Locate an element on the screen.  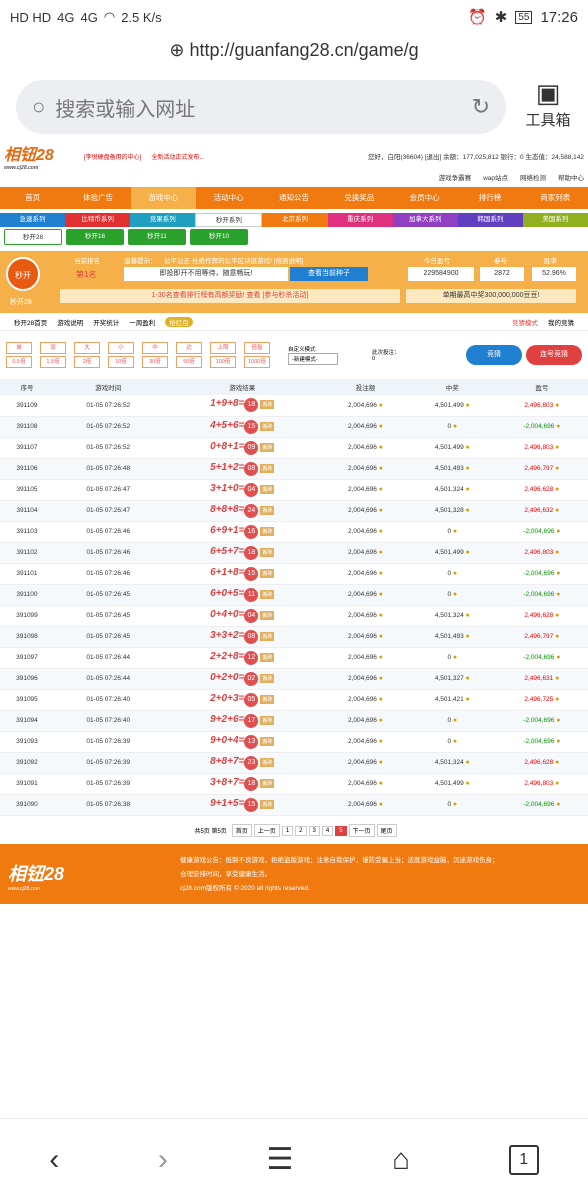
pager-next: 下一页 is located at coordinates (361, 830).